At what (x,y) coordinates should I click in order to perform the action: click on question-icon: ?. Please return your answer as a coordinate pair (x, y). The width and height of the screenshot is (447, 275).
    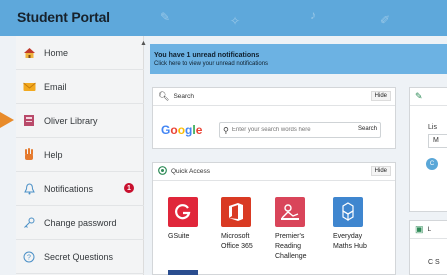
    Looking at the image, I should click on (29, 257).